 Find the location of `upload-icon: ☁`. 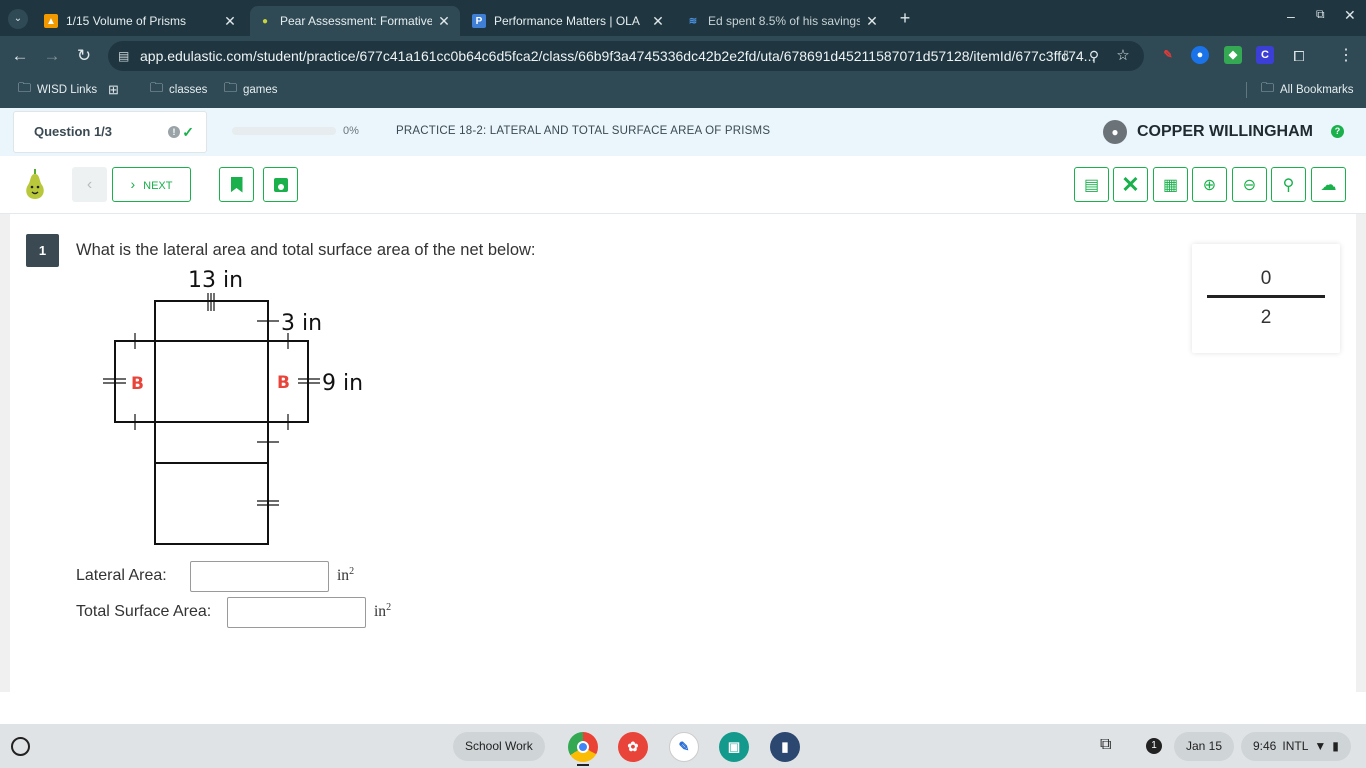

upload-icon: ☁ is located at coordinates (1328, 185).